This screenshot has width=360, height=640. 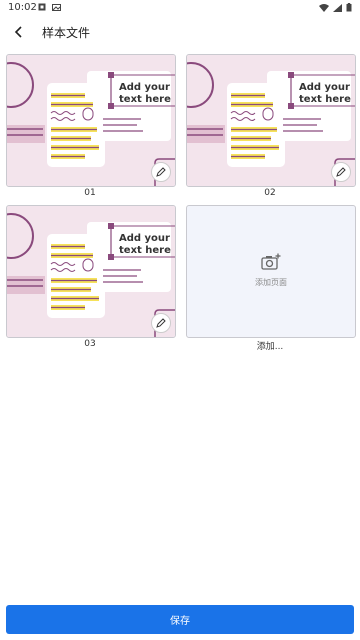 What do you see at coordinates (22, 7) in the screenshot?
I see `status-time: 10:02` at bounding box center [22, 7].